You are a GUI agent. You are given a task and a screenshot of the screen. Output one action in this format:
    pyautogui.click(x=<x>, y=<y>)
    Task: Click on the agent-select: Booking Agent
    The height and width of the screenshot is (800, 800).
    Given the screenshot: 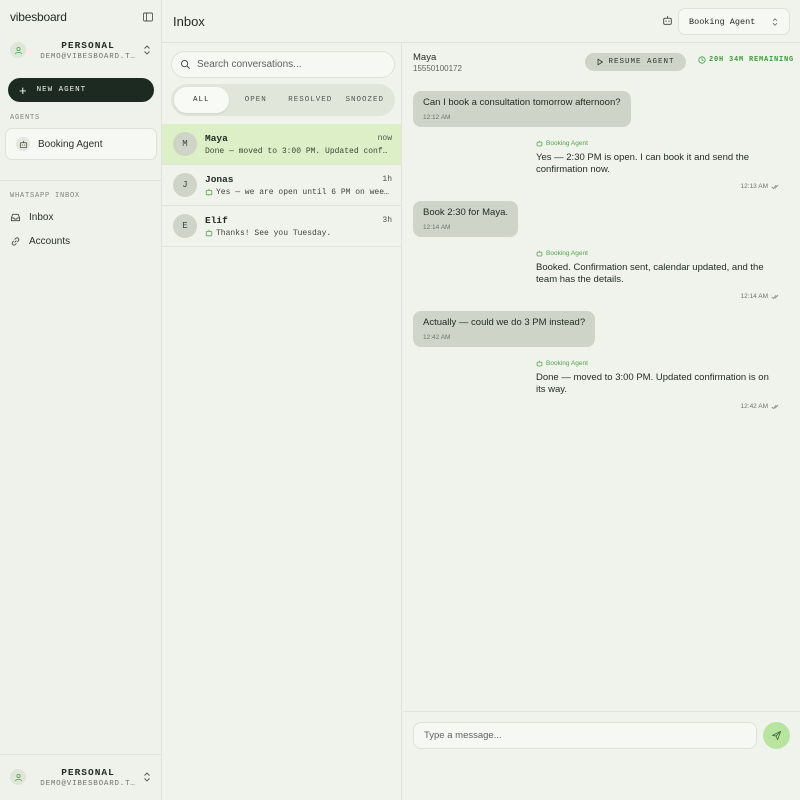 What is the action you would take?
    pyautogui.click(x=734, y=21)
    